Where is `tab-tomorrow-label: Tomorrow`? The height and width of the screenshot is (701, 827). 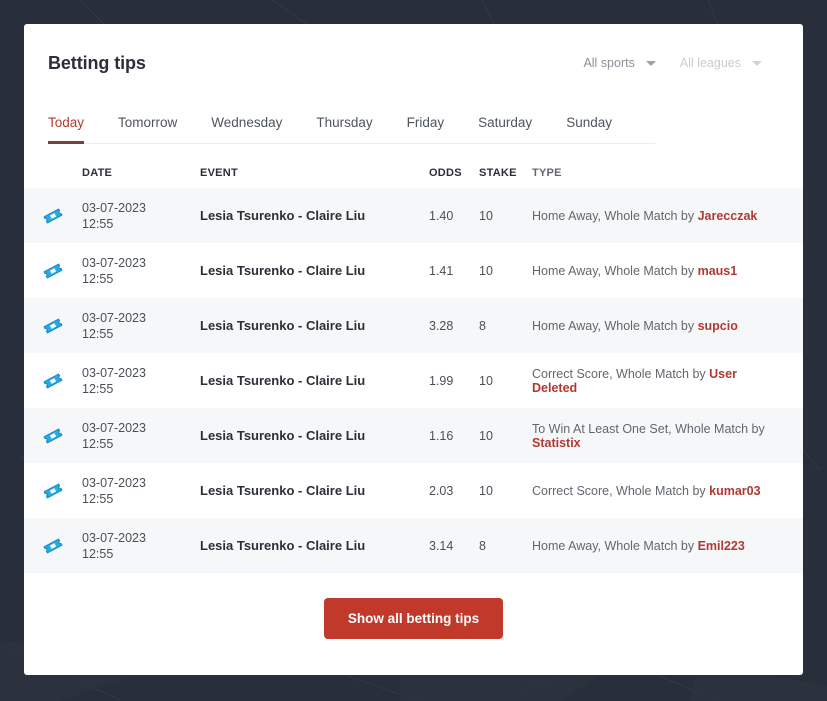
tab-tomorrow-label: Tomorrow is located at coordinates (148, 122).